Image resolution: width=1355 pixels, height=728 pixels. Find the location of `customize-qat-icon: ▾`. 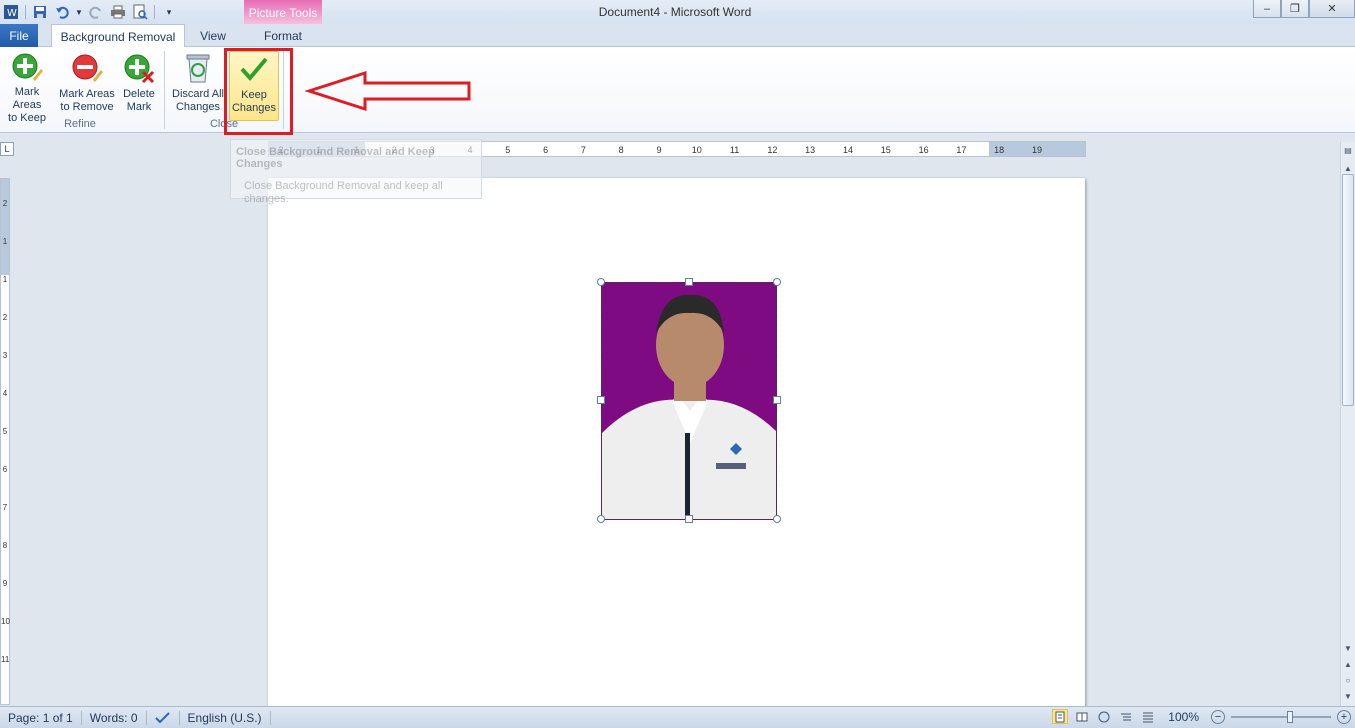

customize-qat-icon: ▾ is located at coordinates (169, 12).